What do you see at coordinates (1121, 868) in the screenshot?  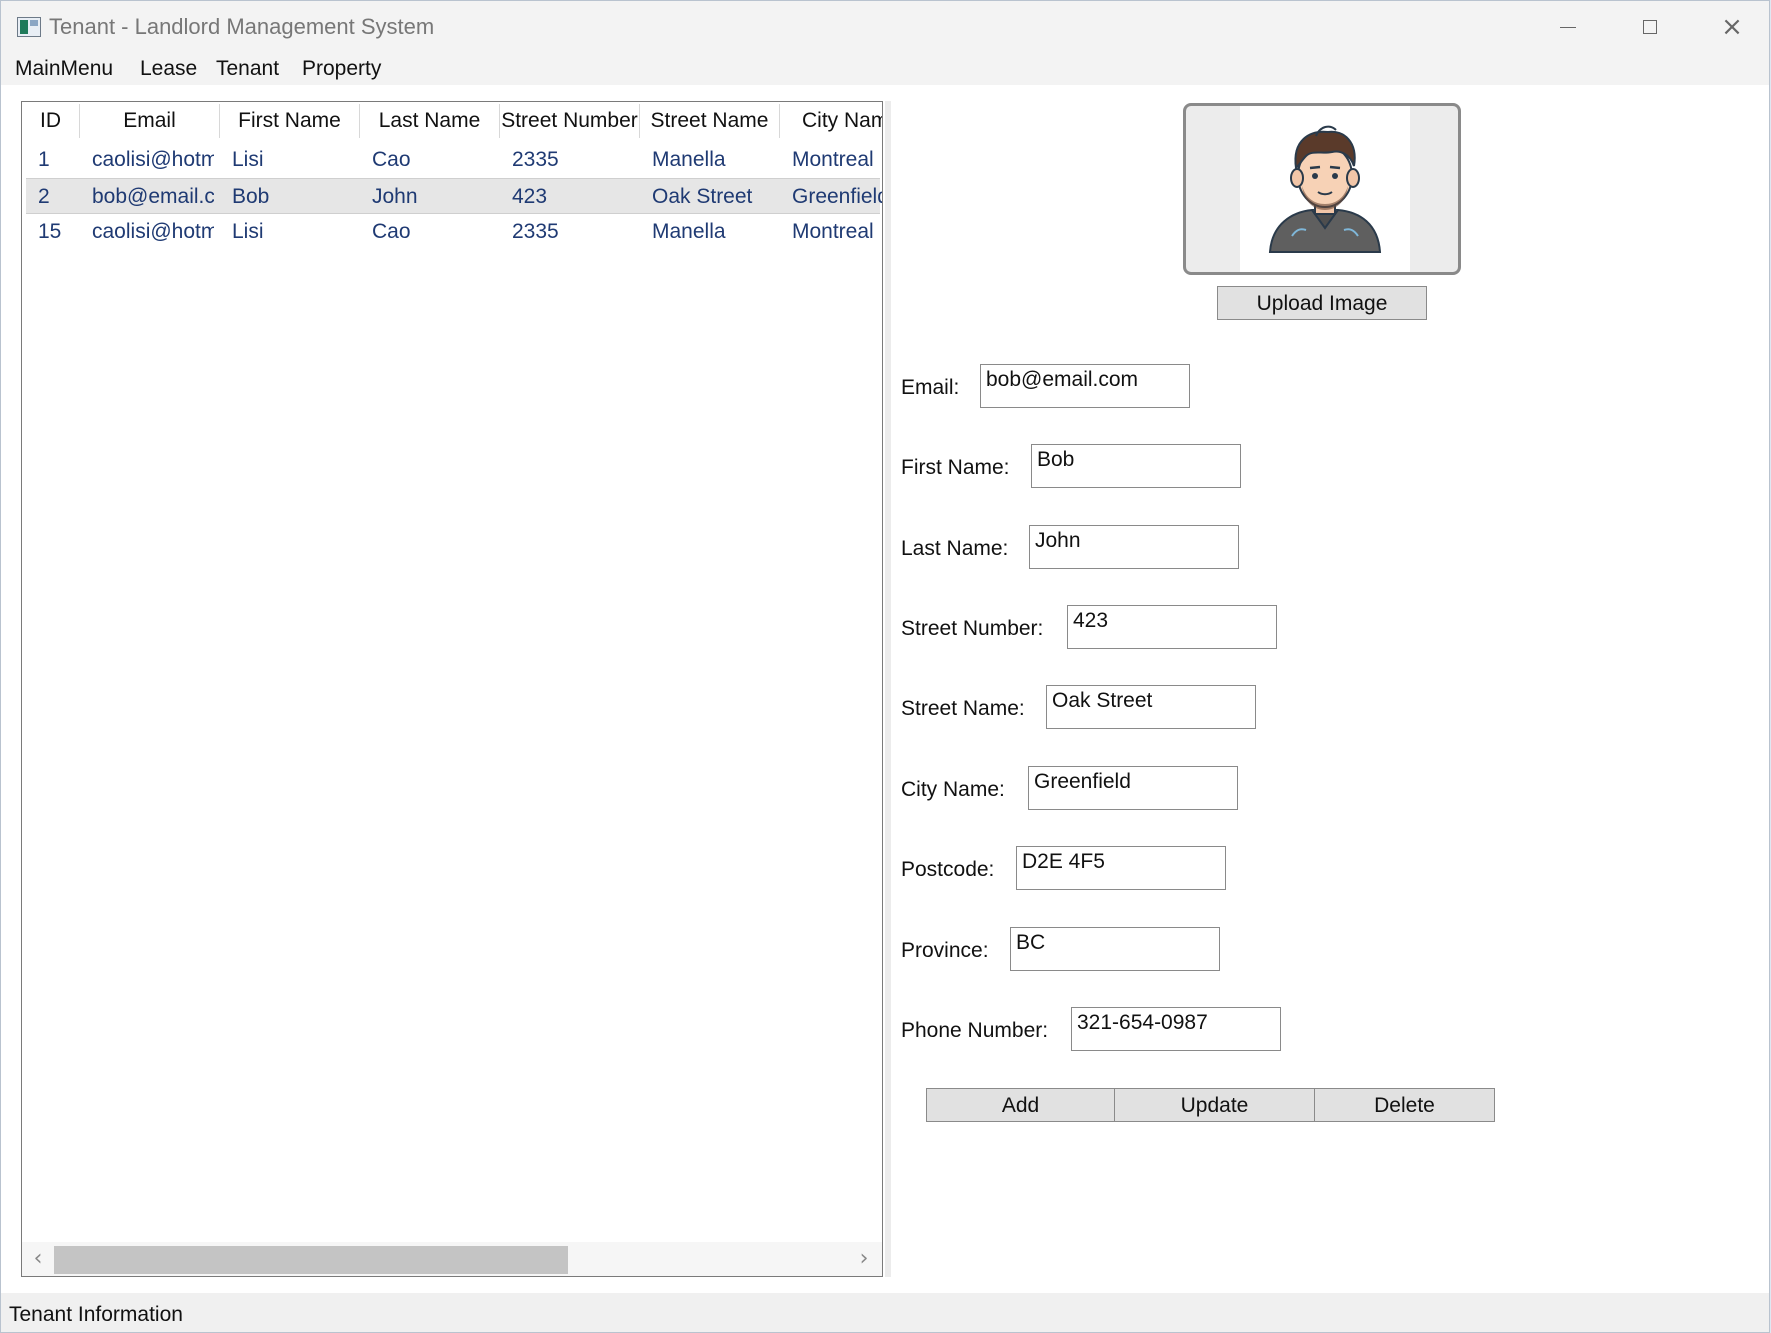 I see `postcode-field` at bounding box center [1121, 868].